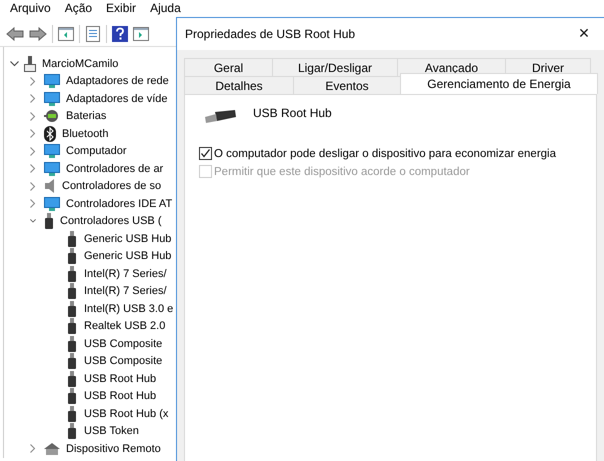 Image resolution: width=604 pixels, height=461 pixels. I want to click on tree-item: Bluetooth, so click(85, 134).